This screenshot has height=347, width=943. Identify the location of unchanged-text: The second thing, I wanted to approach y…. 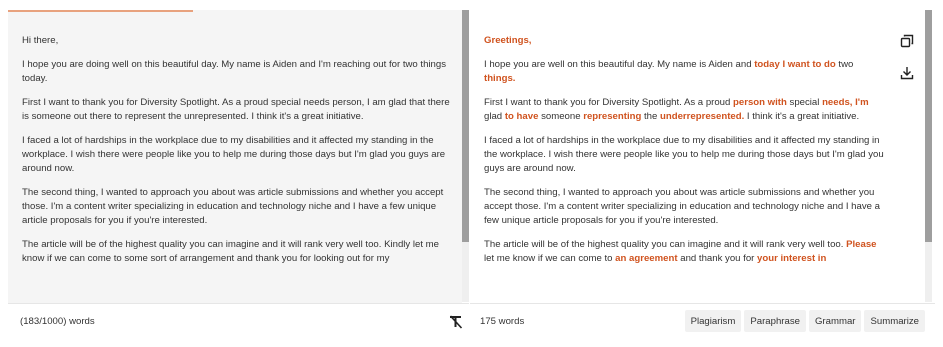
(682, 206).